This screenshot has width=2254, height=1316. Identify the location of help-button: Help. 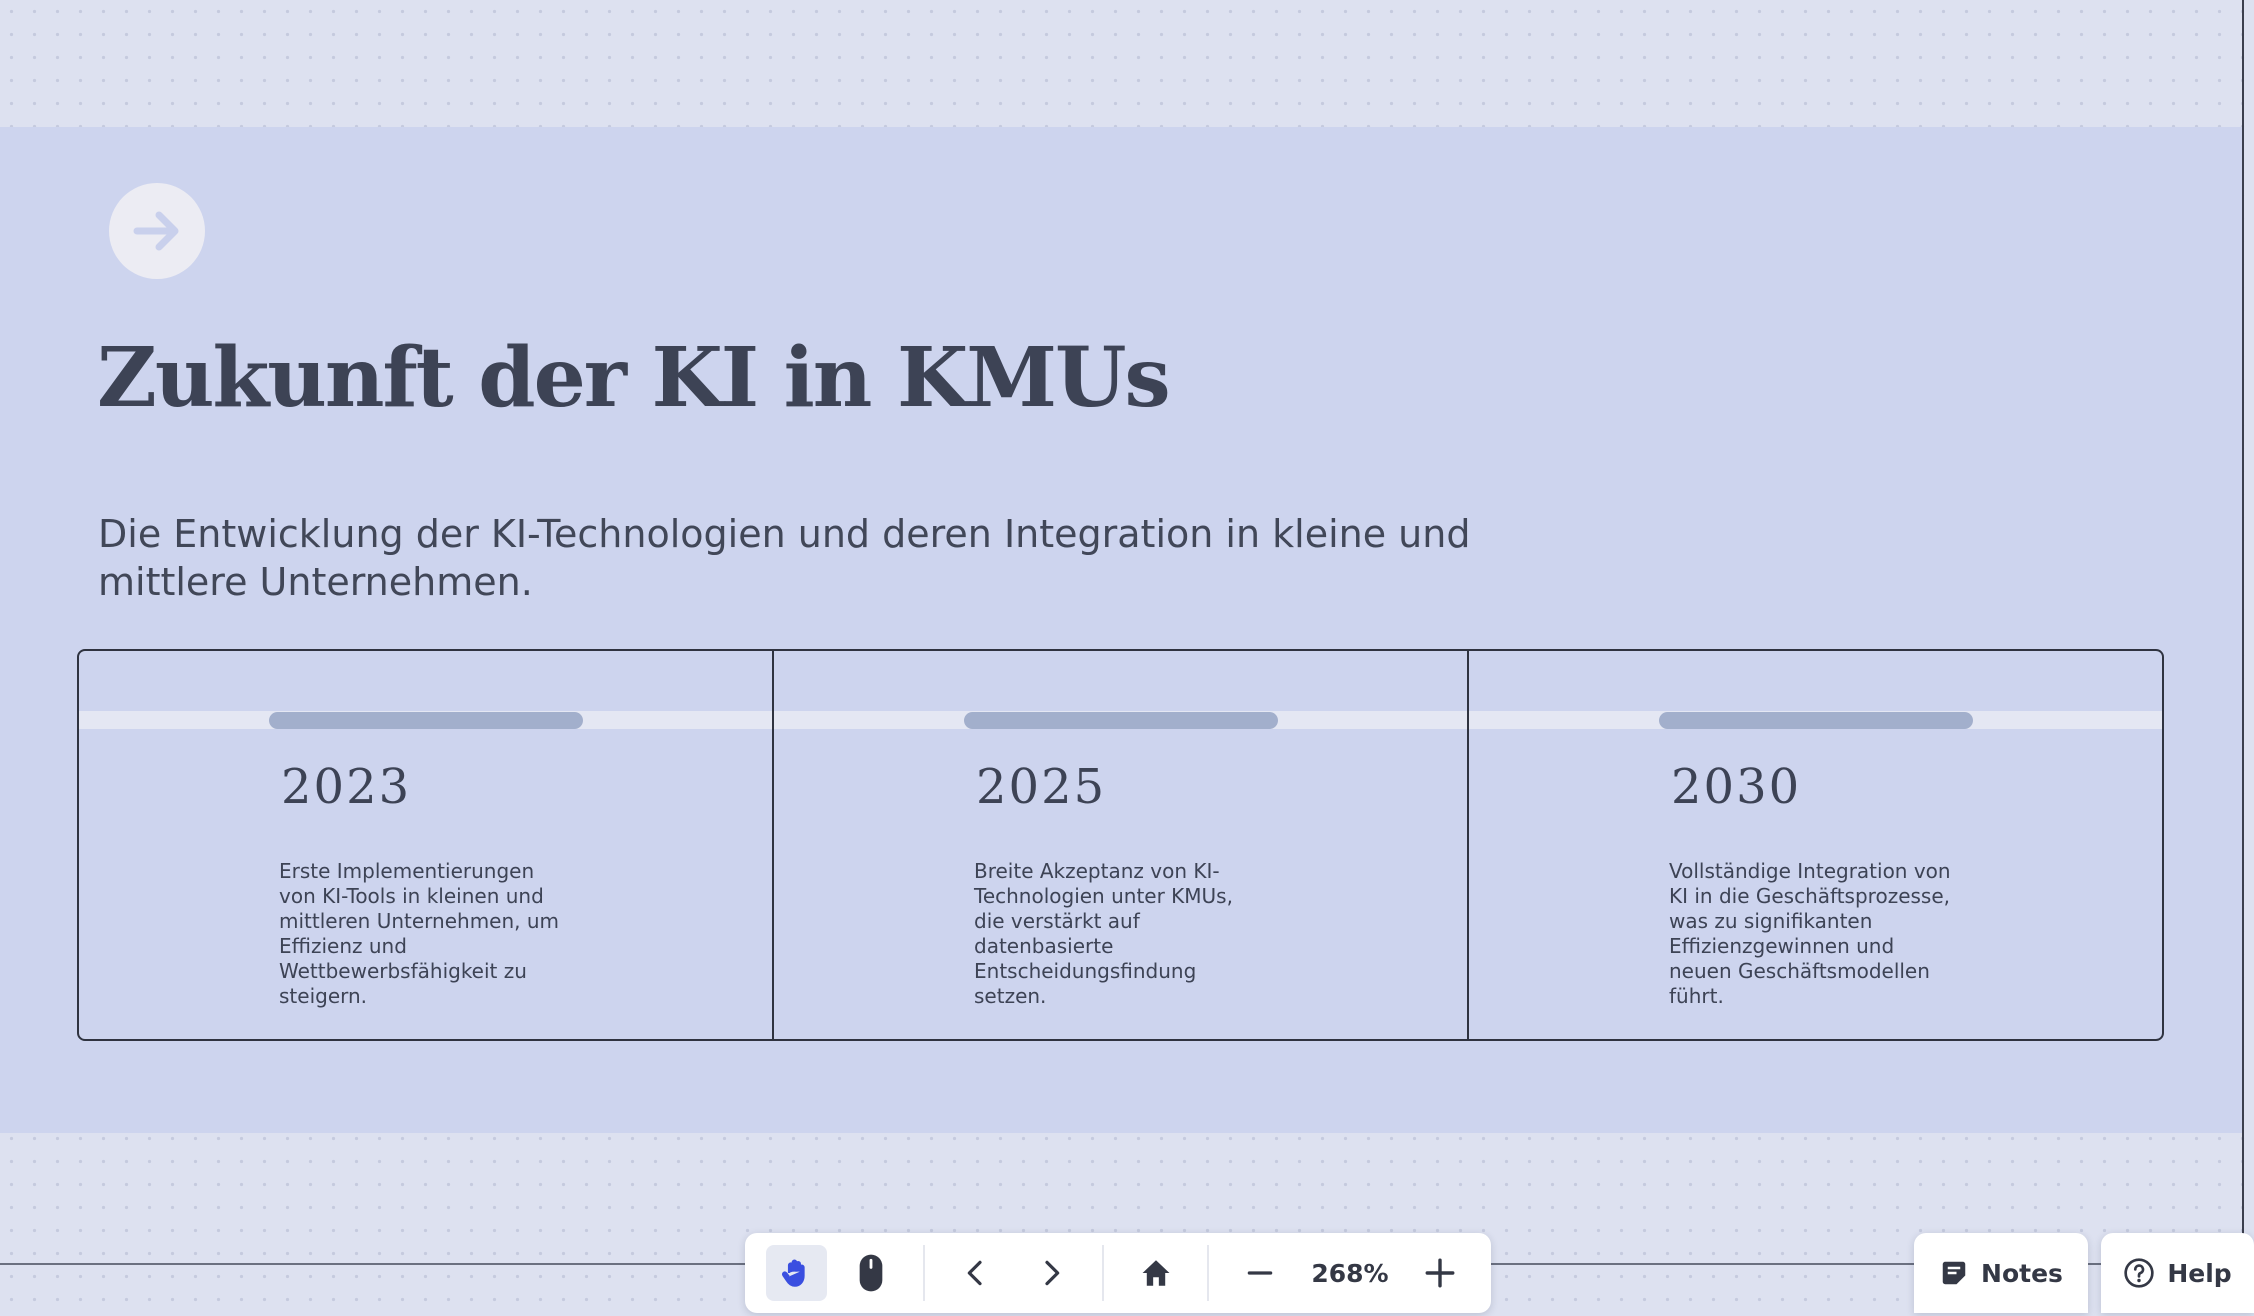
(2177, 1273).